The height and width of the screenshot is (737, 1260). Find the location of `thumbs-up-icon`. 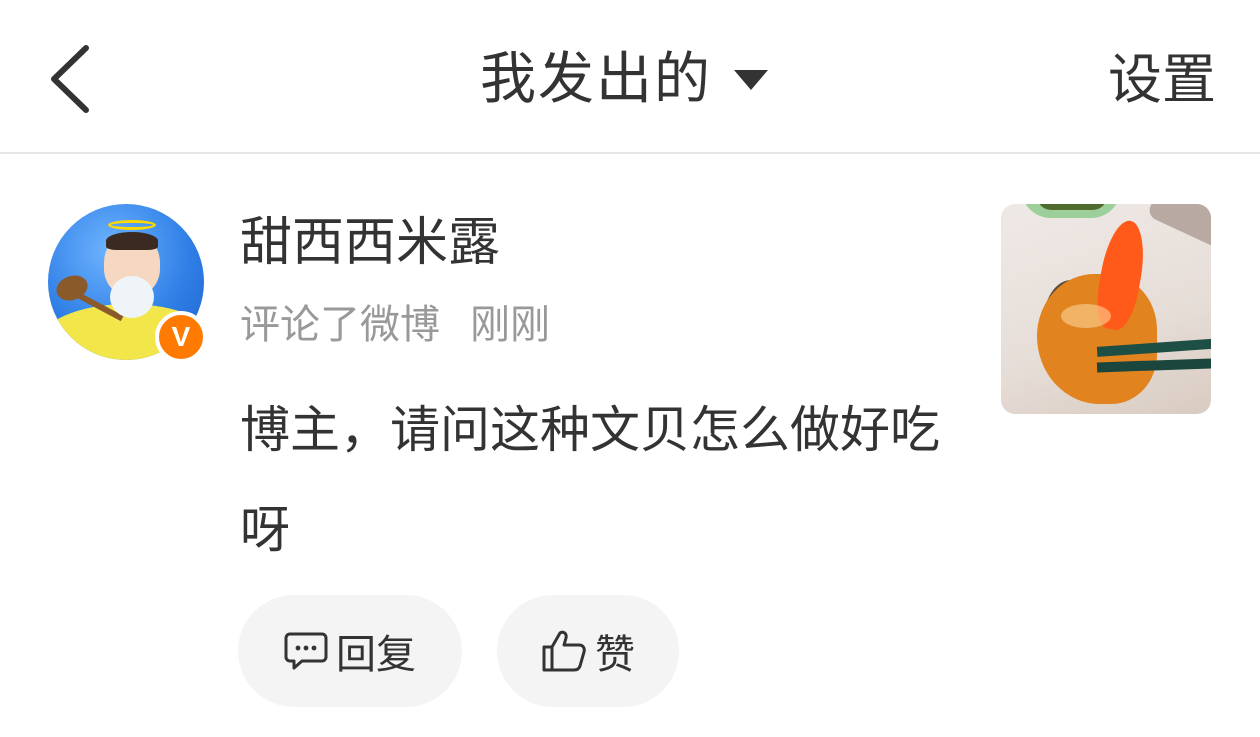

thumbs-up-icon is located at coordinates (564, 651).